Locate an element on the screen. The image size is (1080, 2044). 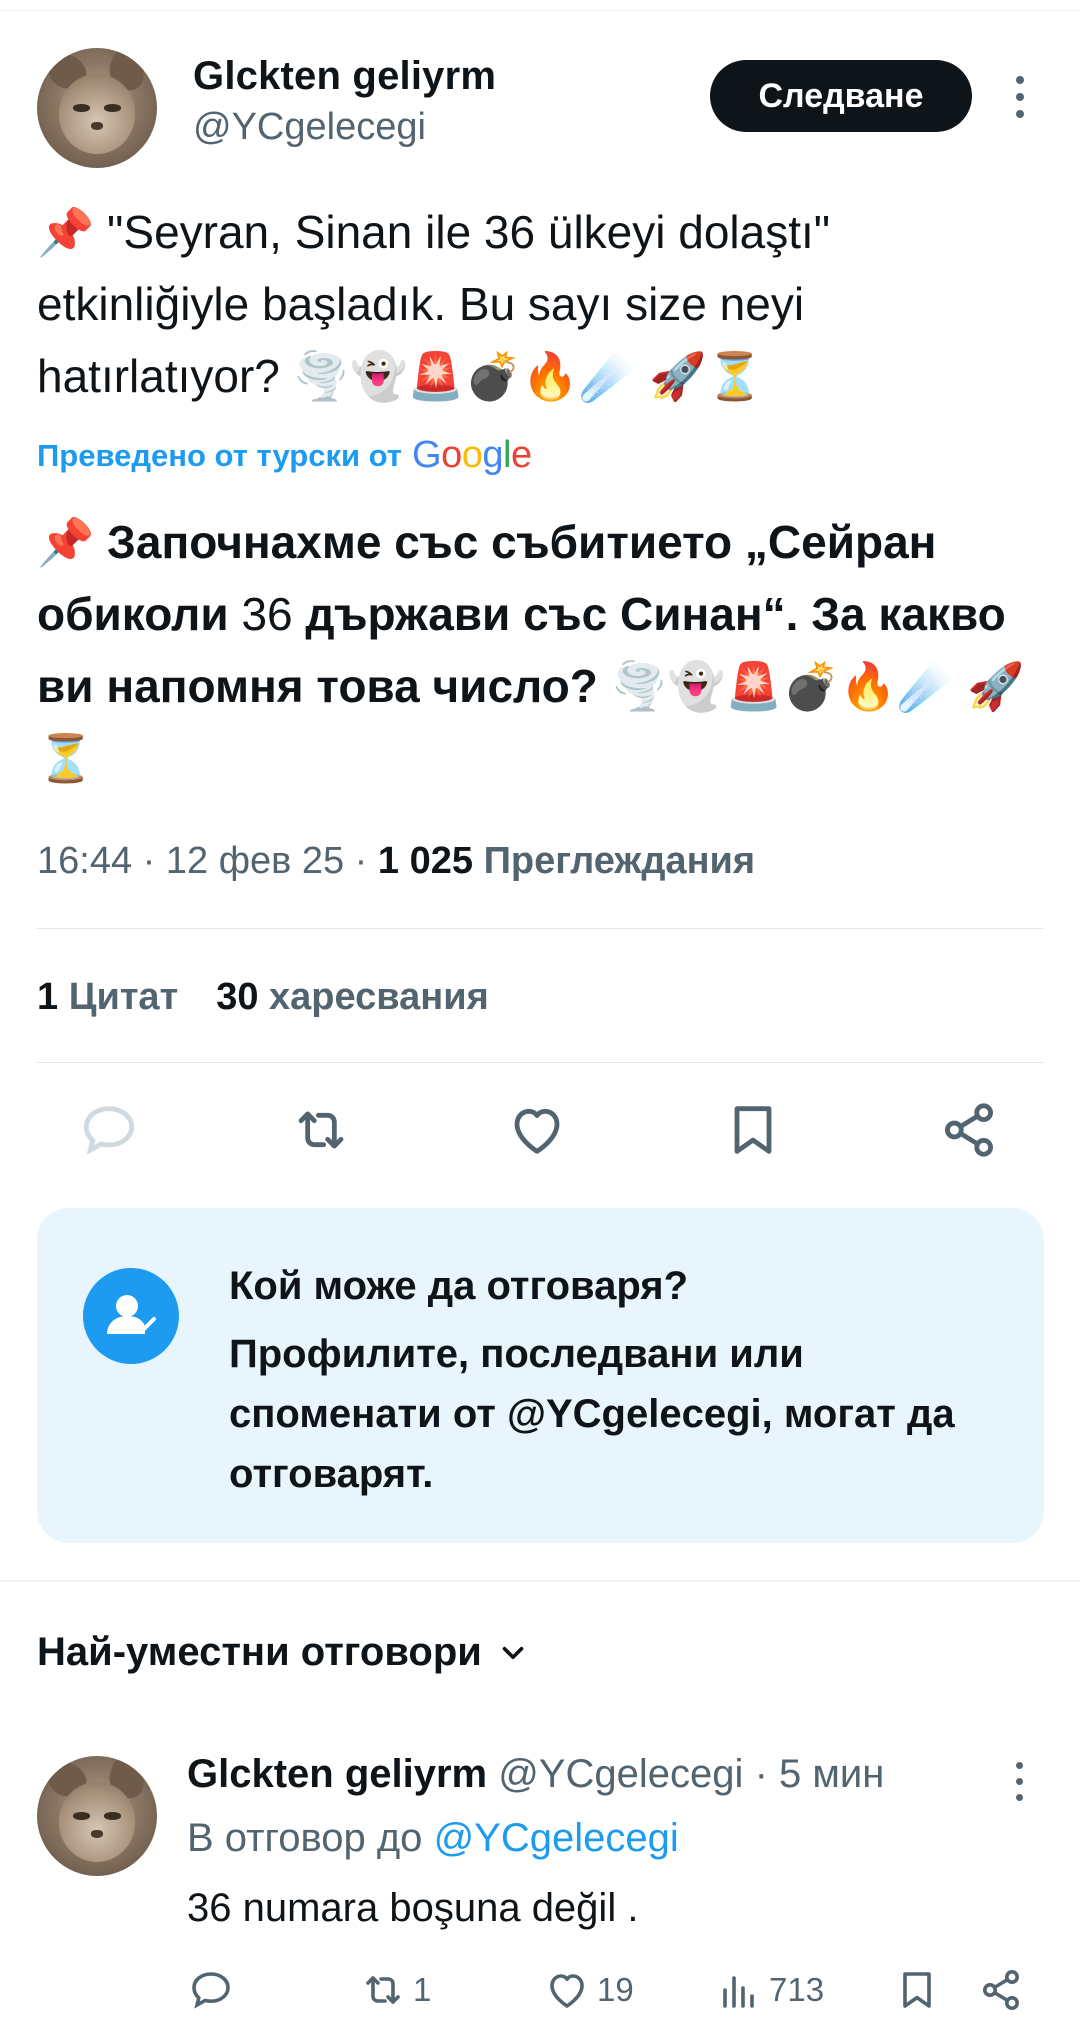
reply-to-label: В отговор до is located at coordinates (305, 1838).